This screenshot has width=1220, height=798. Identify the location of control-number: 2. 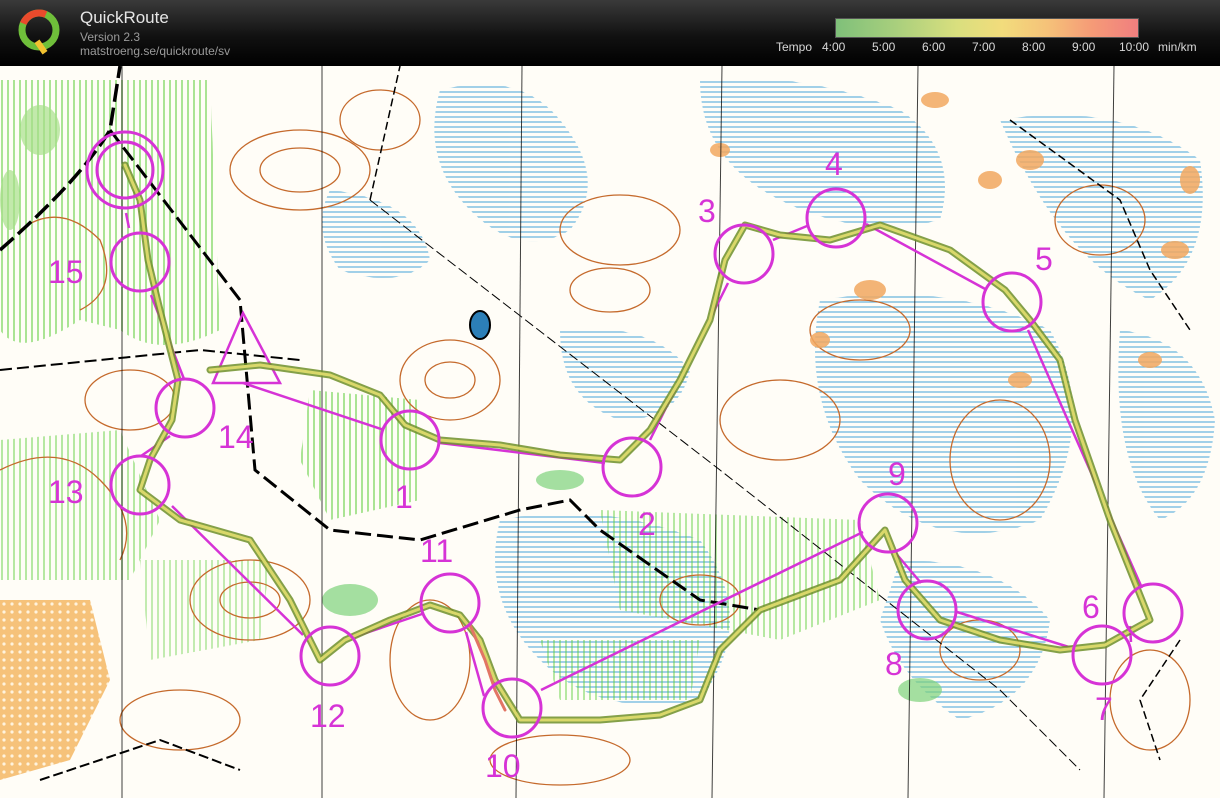
(647, 524).